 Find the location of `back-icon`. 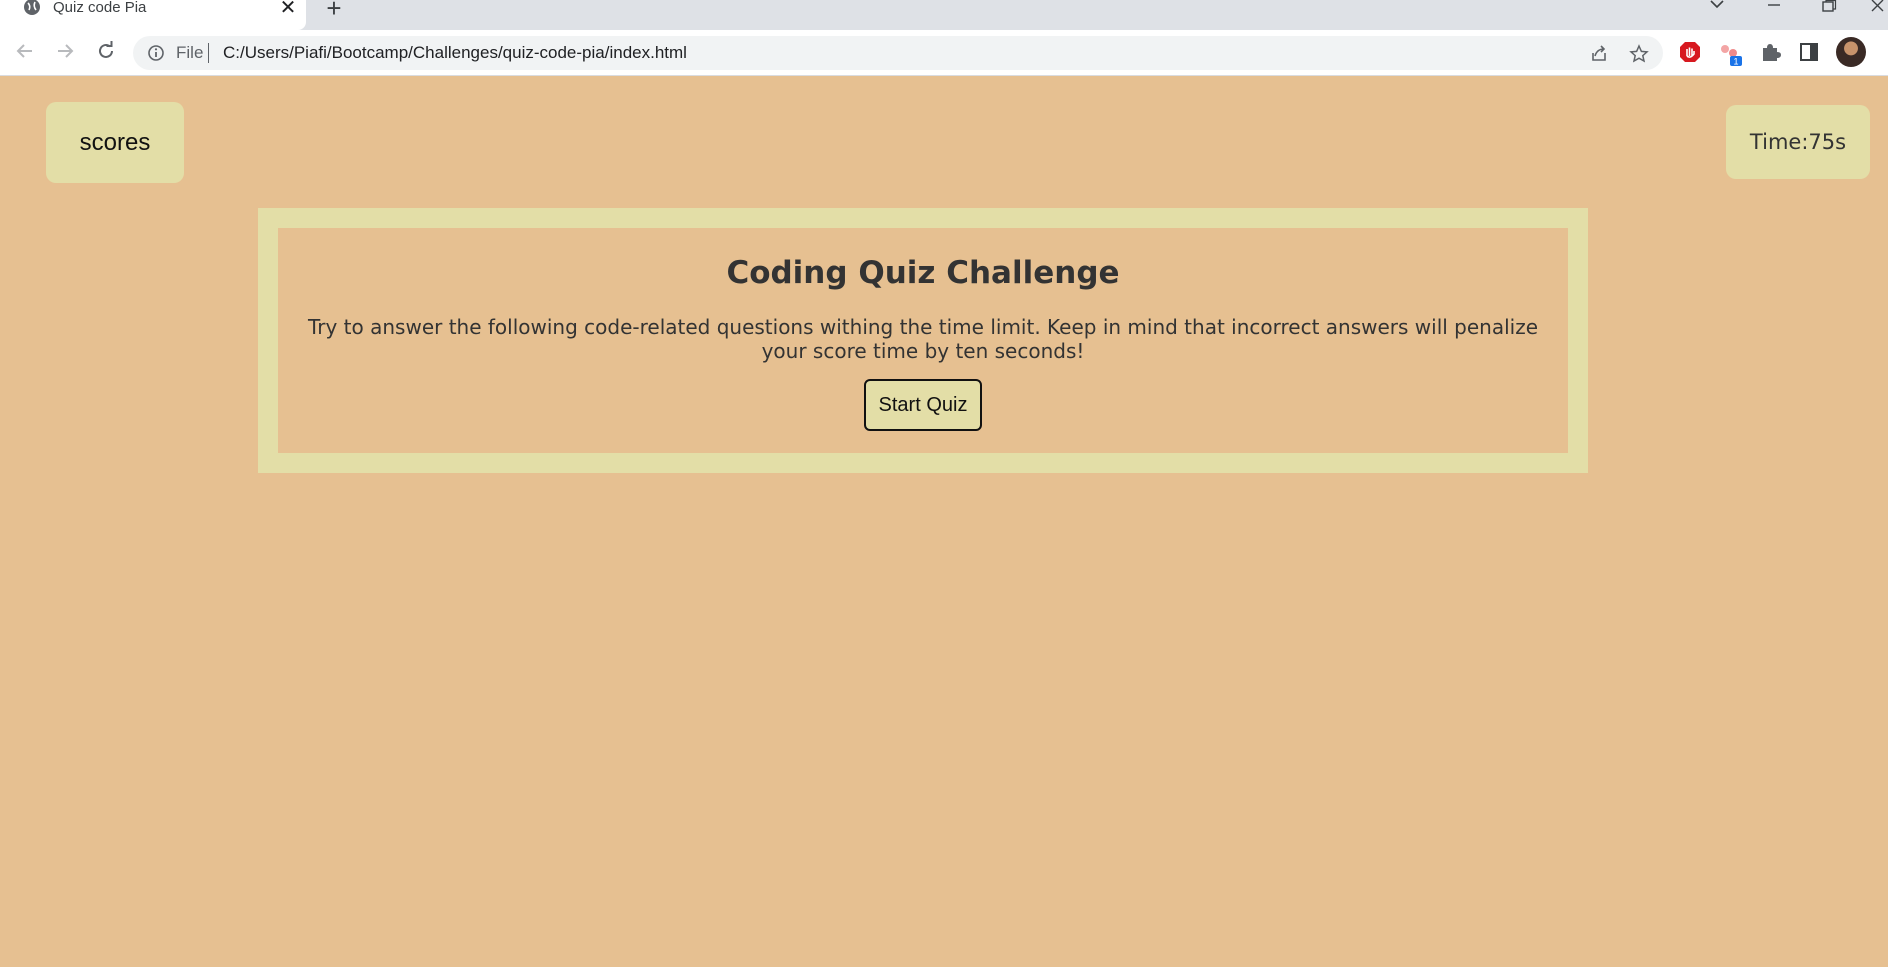

back-icon is located at coordinates (25, 53).